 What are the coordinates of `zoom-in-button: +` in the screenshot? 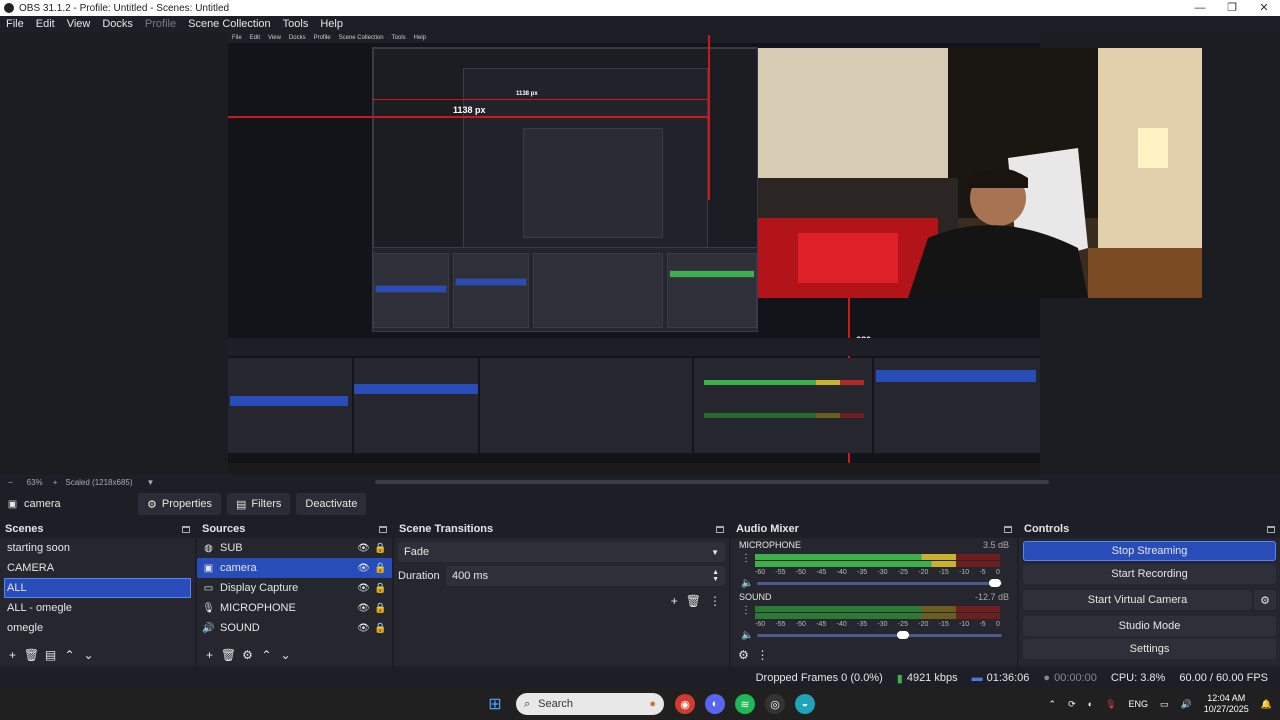 It's located at (55, 482).